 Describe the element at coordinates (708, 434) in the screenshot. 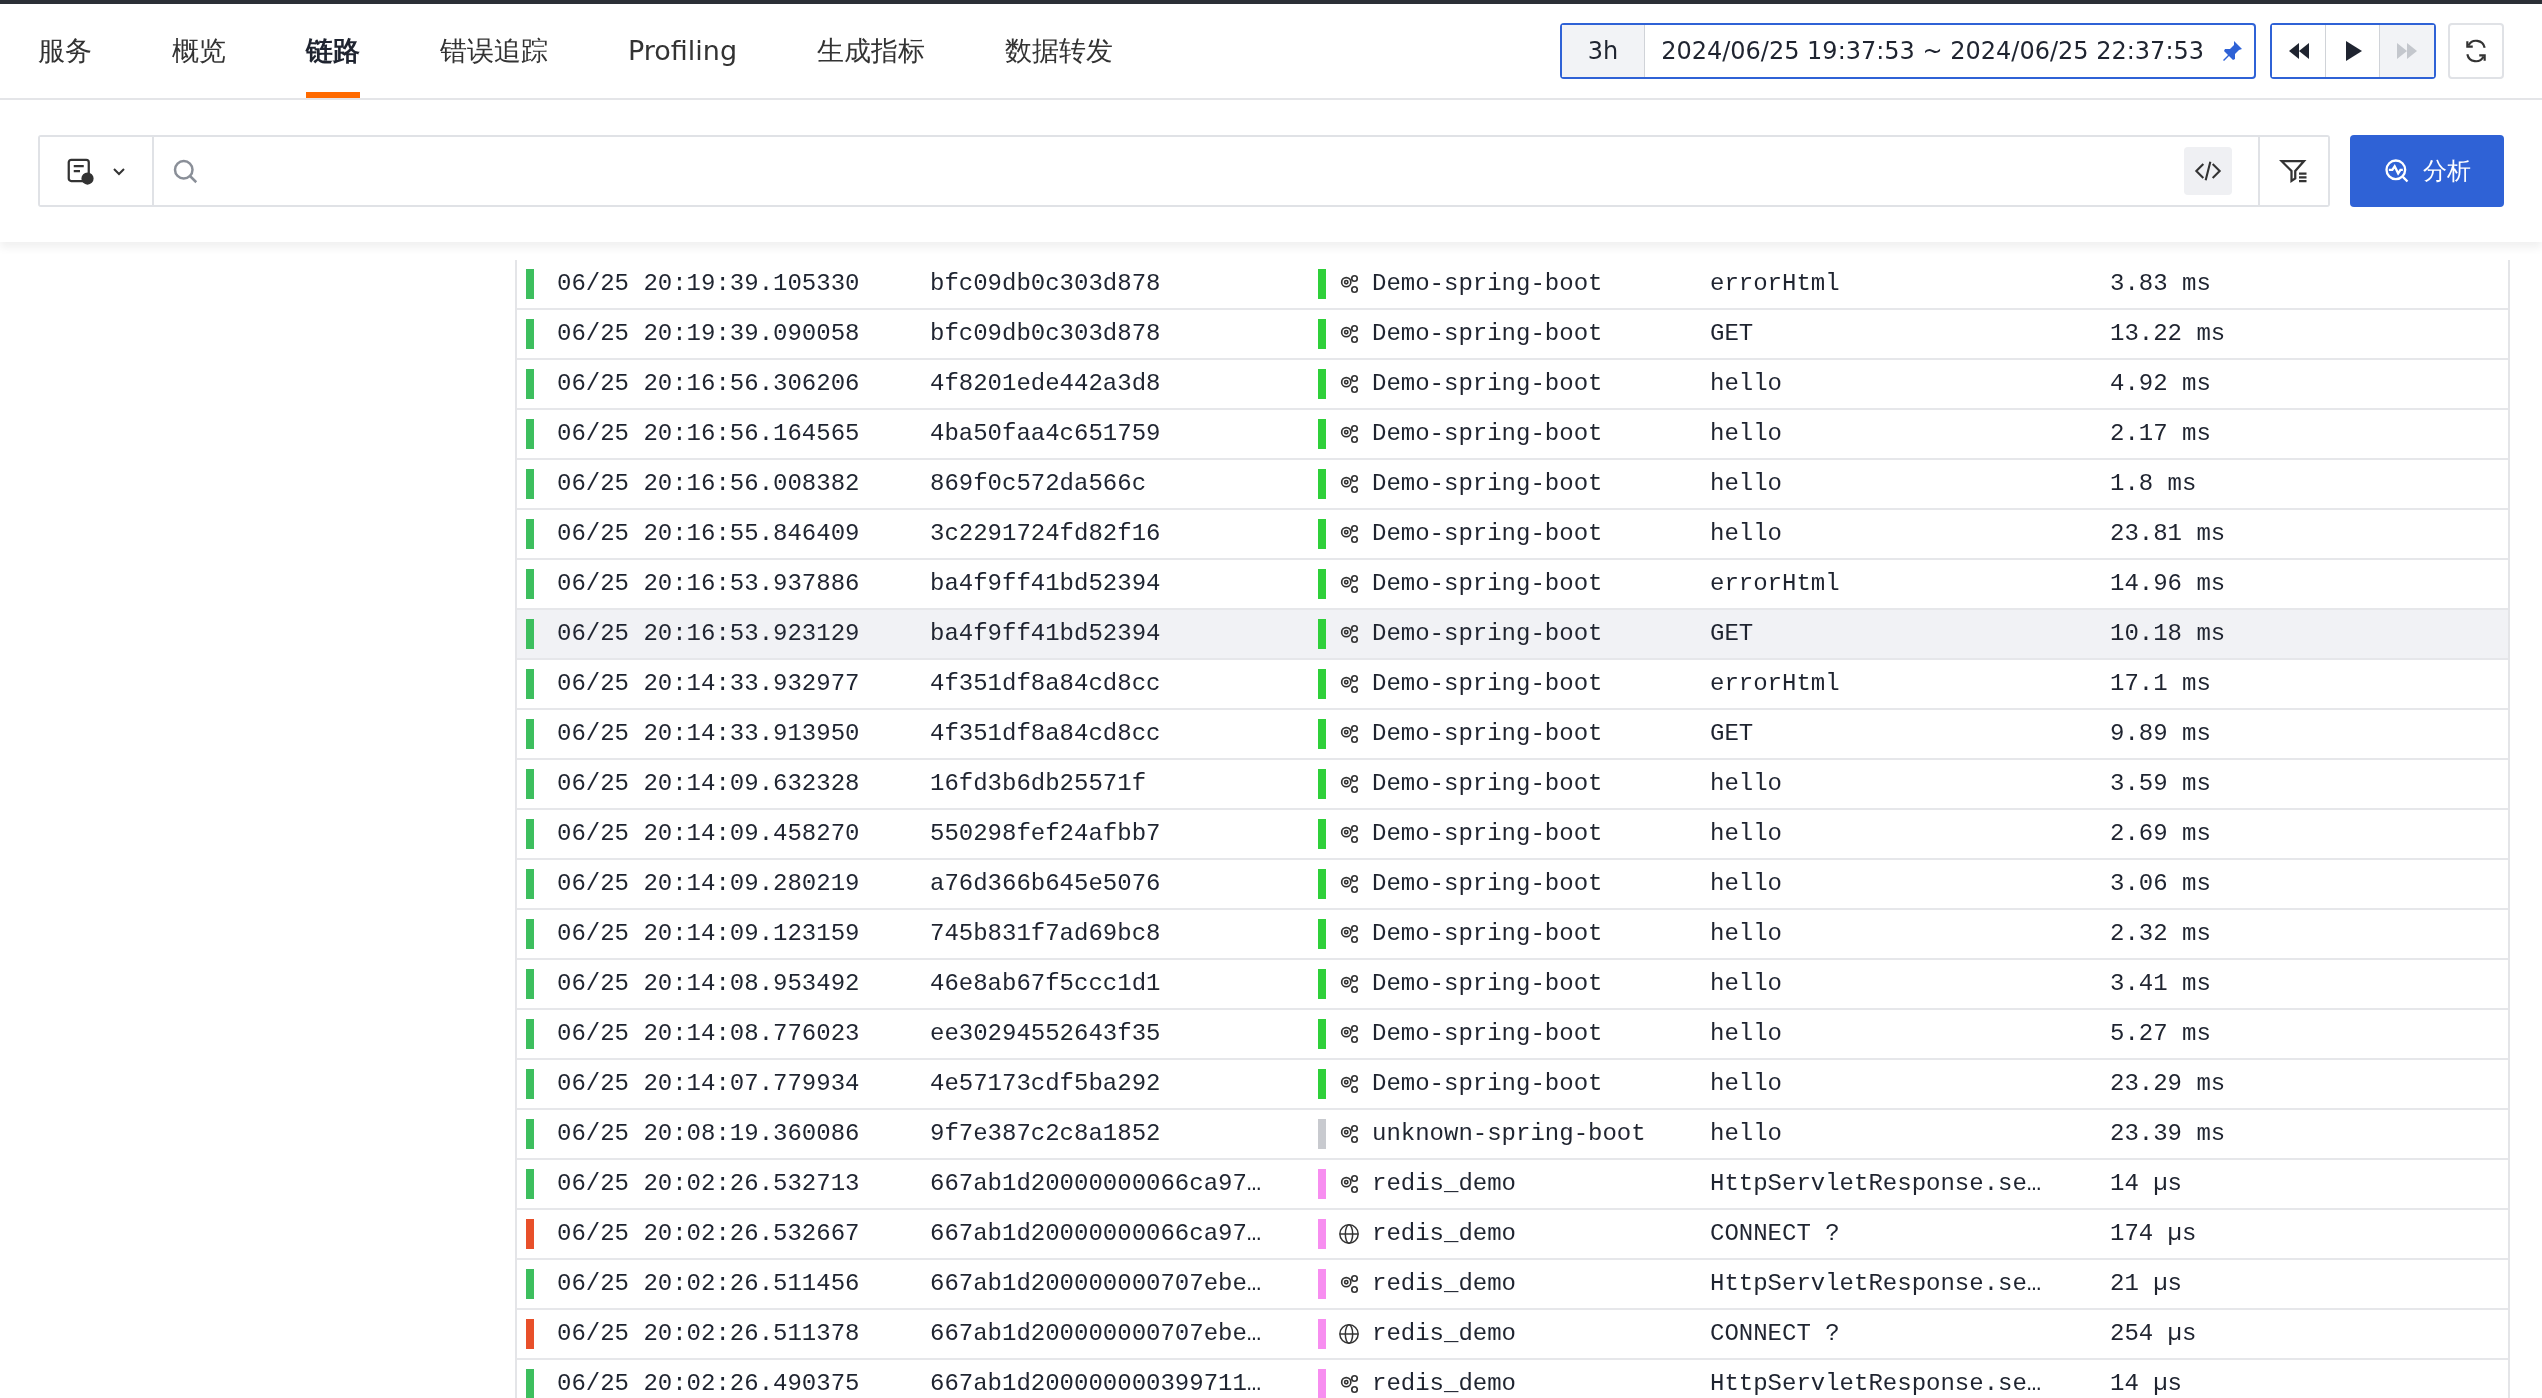

I see `table-cell-text: 06/25 20:16:56.164565` at that location.